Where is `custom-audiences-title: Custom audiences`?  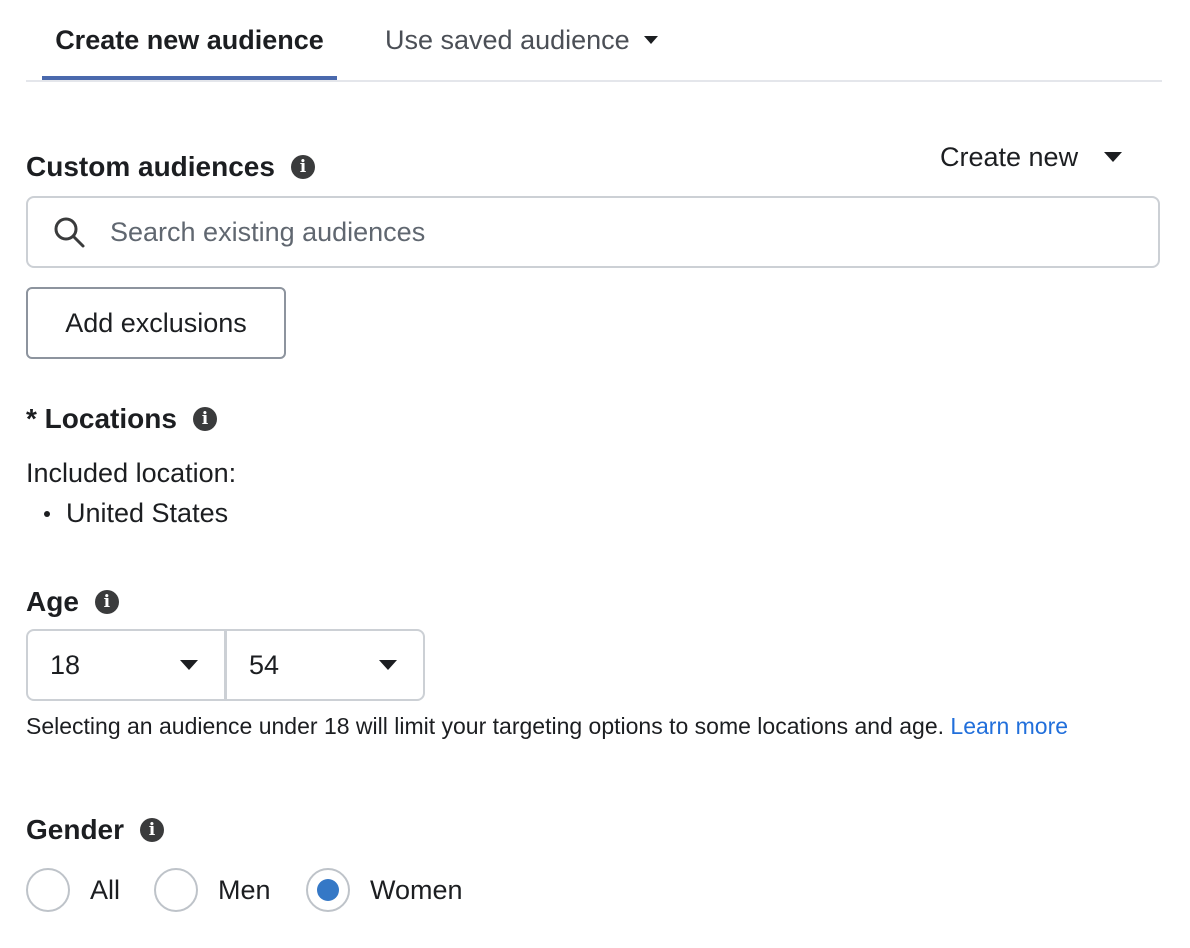
custom-audiences-title: Custom audiences is located at coordinates (150, 166).